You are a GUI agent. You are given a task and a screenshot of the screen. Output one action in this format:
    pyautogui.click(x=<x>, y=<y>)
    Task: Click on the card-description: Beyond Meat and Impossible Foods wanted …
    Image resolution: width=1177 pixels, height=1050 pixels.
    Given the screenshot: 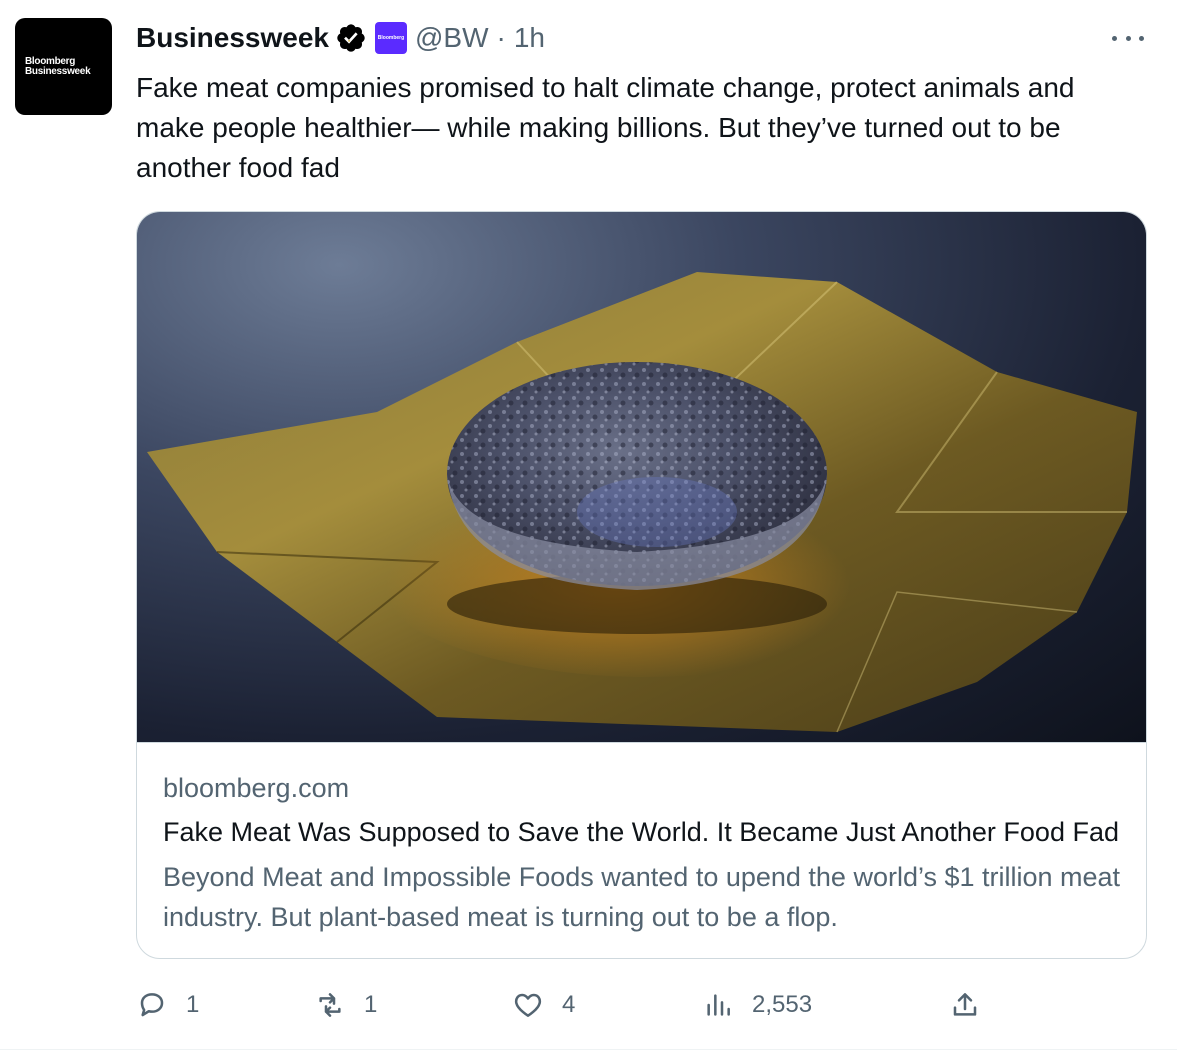 What is the action you would take?
    pyautogui.click(x=642, y=897)
    